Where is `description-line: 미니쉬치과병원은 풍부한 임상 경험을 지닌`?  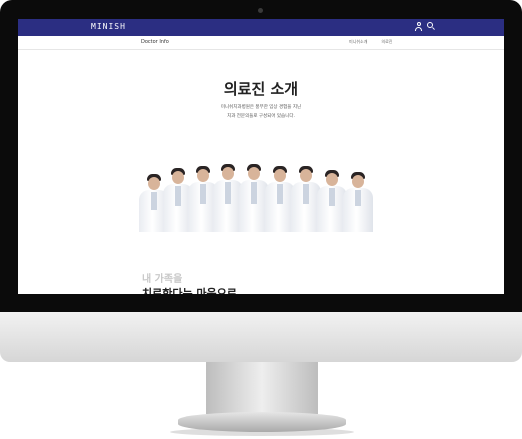 description-line: 미니쉬치과병원은 풍부한 임상 경험을 지닌 is located at coordinates (261, 107).